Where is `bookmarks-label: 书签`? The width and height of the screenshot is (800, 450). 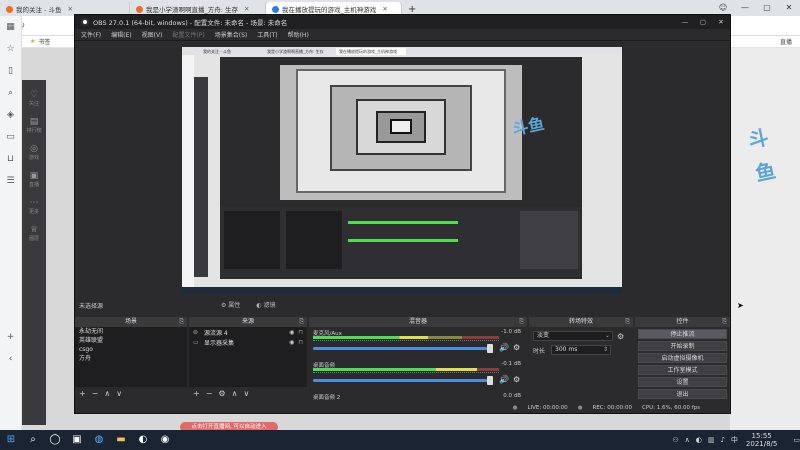
bookmarks-label: 书签 is located at coordinates (44, 41).